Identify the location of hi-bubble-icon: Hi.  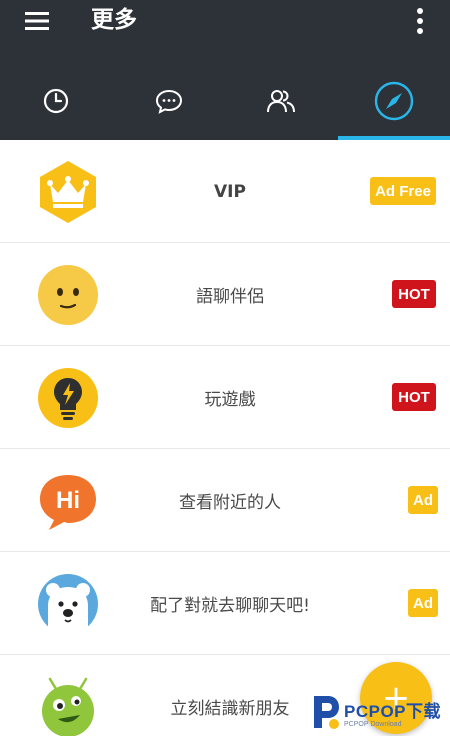
(68, 502).